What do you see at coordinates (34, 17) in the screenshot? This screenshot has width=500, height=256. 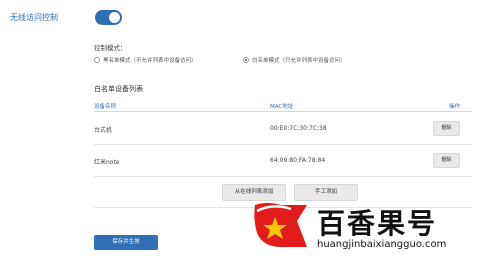 I see `section-title: 无线访问控制` at bounding box center [34, 17].